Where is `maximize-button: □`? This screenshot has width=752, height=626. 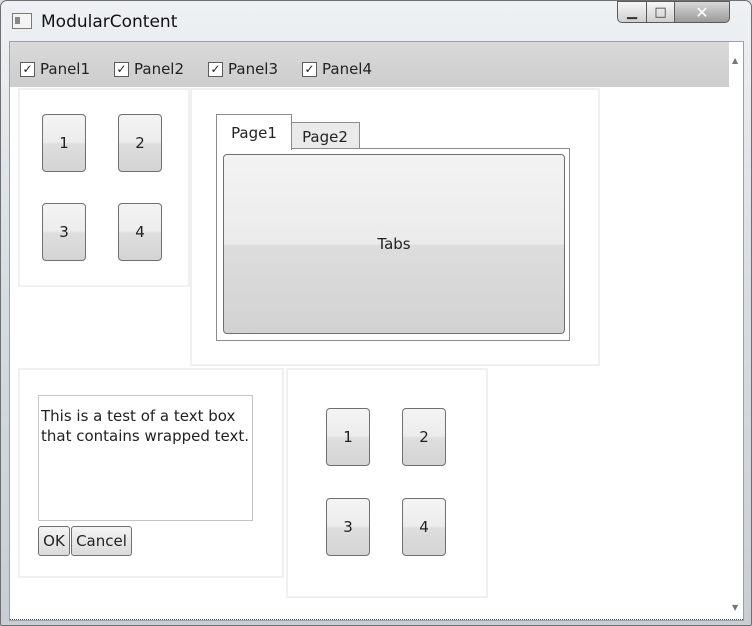
maximize-button: □ is located at coordinates (660, 12).